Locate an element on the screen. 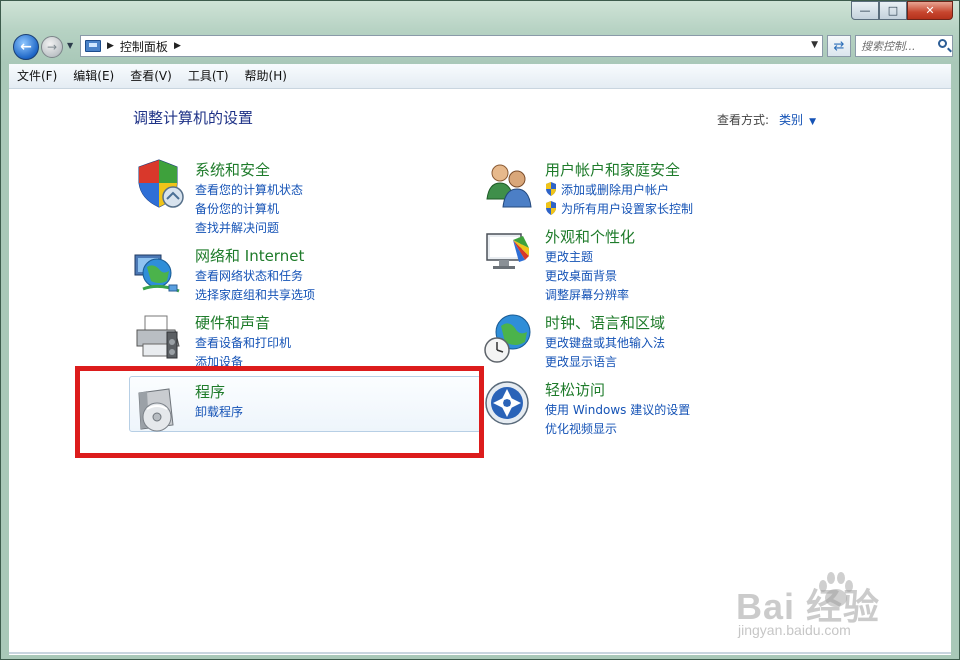 Image resolution: width=960 pixels, height=660 pixels. category-title: 硬件和声音 is located at coordinates (232, 322).